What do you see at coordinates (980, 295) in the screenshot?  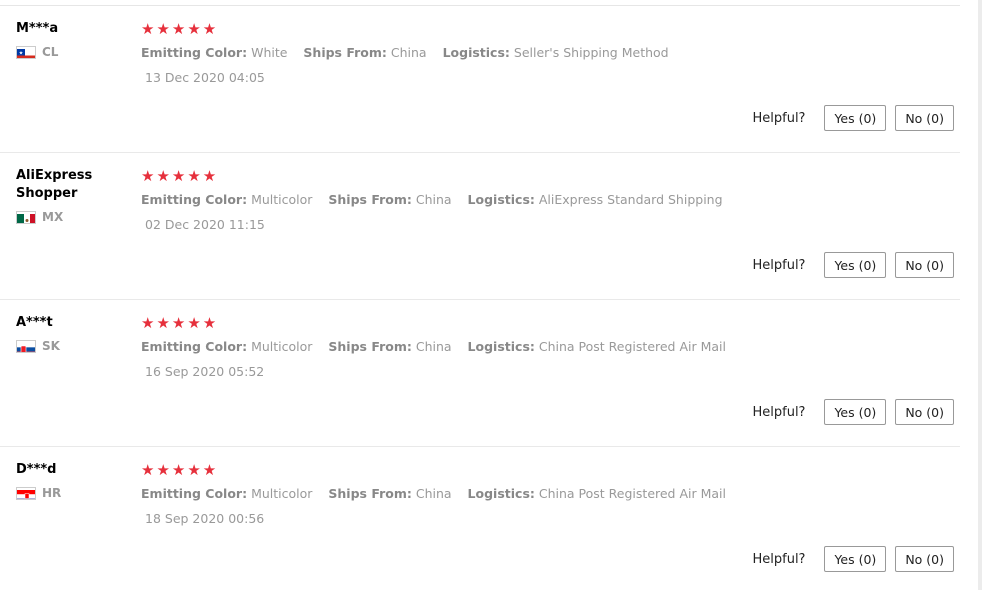 I see `scrollbar-track` at bounding box center [980, 295].